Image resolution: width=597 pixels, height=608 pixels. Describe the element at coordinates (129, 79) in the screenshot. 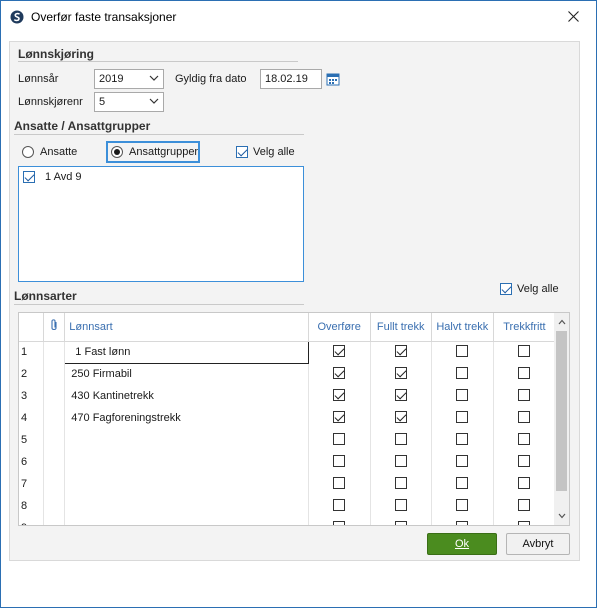

I see `lonnsar-select: 2019` at that location.